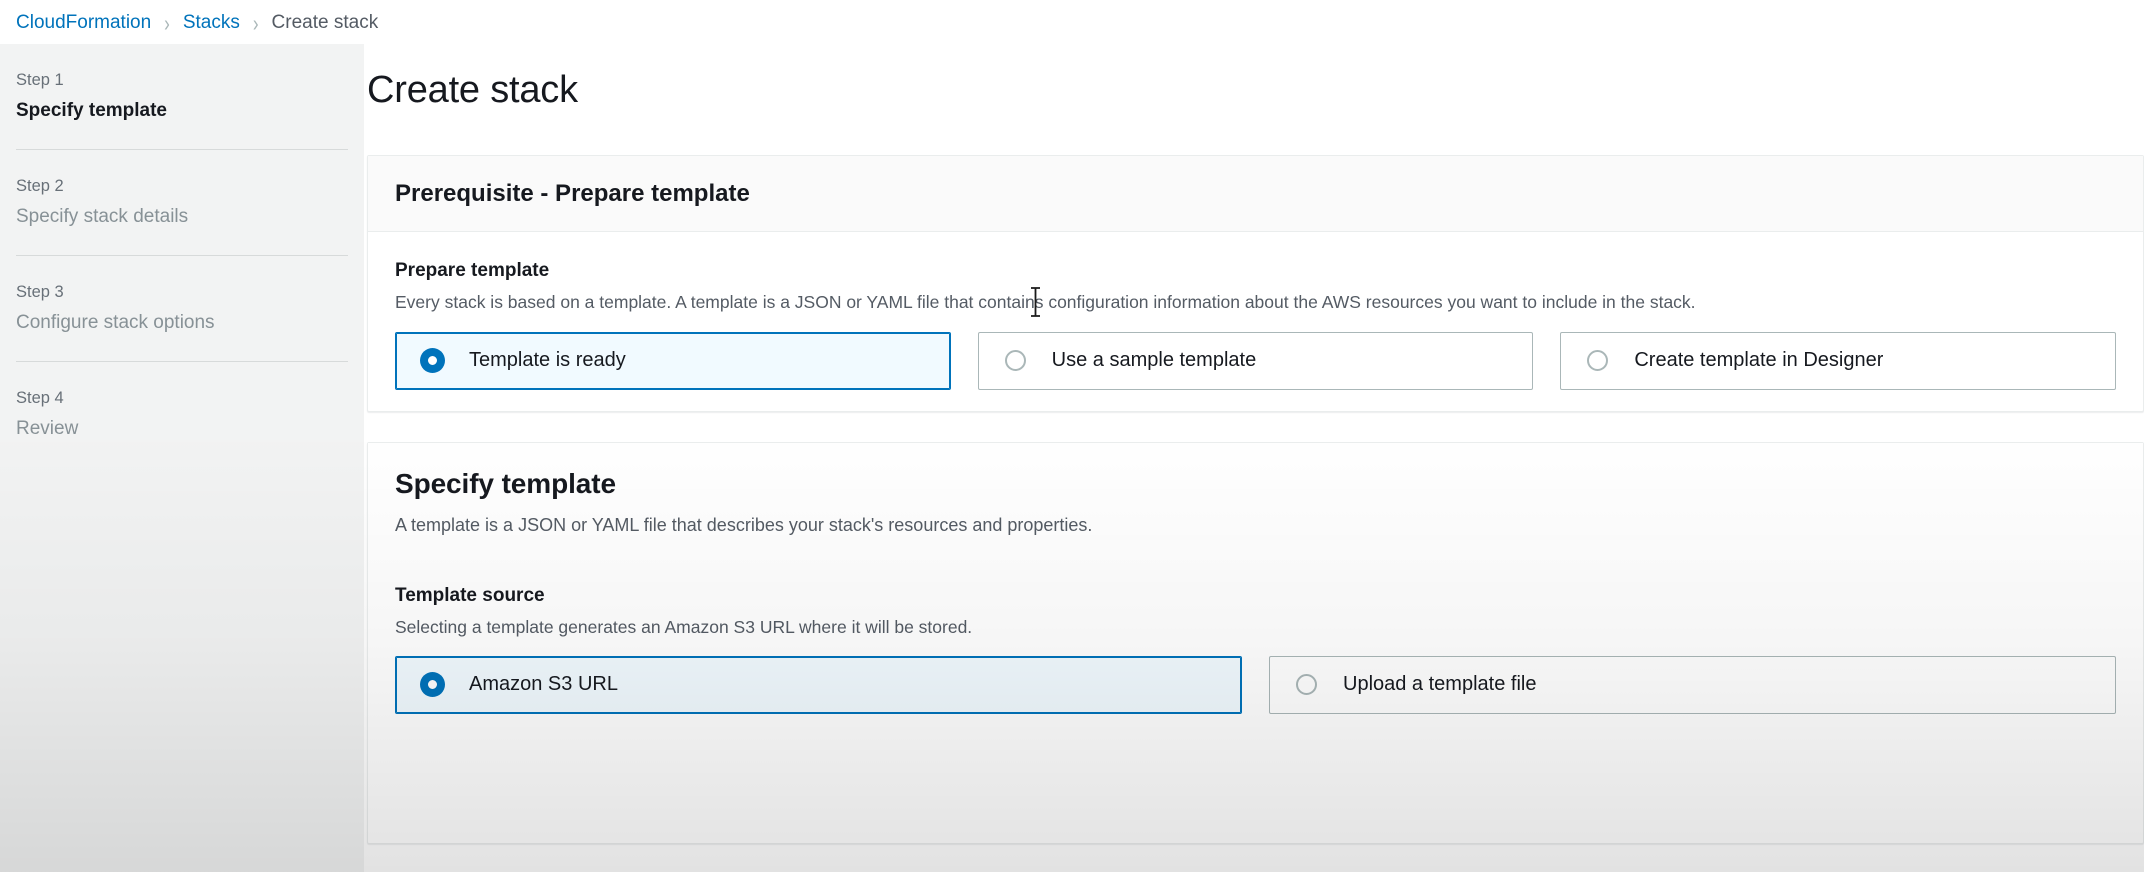 This screenshot has width=2144, height=872. I want to click on sidebar-step-4-title: Review, so click(47, 428).